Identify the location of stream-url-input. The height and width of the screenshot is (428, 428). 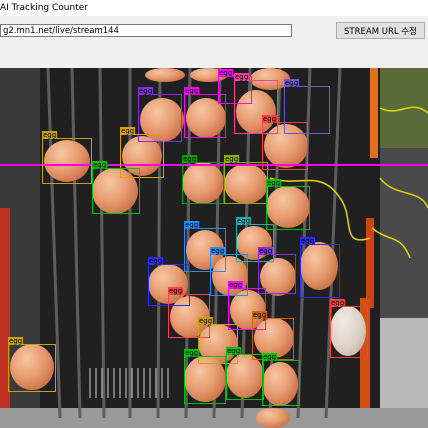
(146, 30).